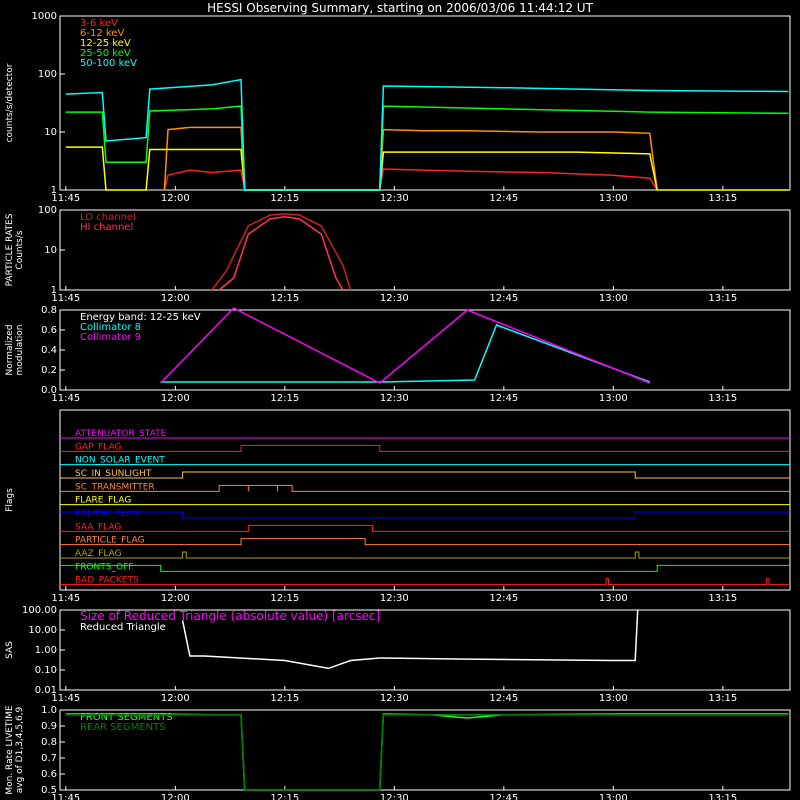  I want to click on y-tick-label: 1.0, so click(49, 710).